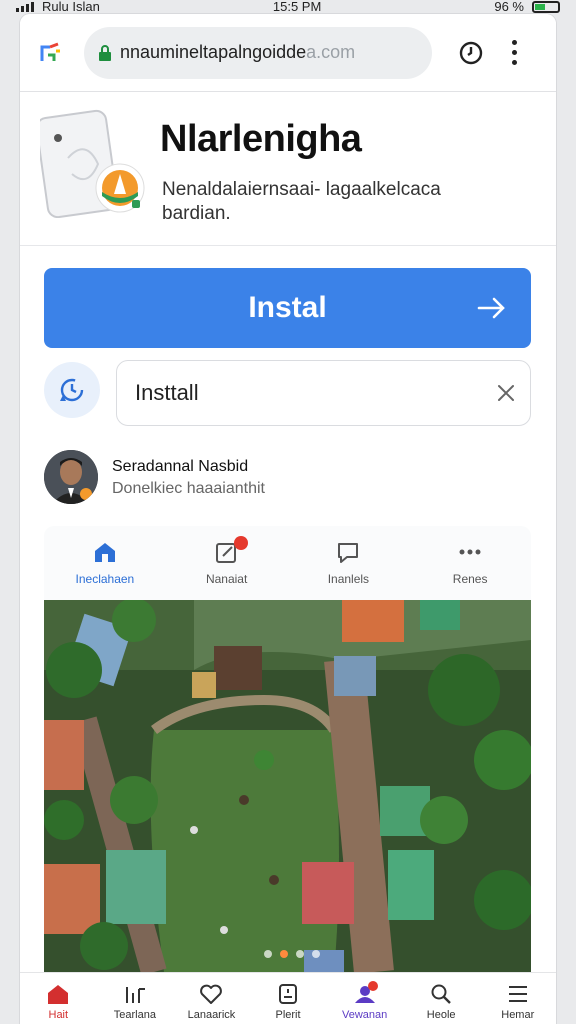 Image resolution: width=576 pixels, height=1024 pixels. Describe the element at coordinates (240, 543) in the screenshot. I see `notification-badge` at that location.